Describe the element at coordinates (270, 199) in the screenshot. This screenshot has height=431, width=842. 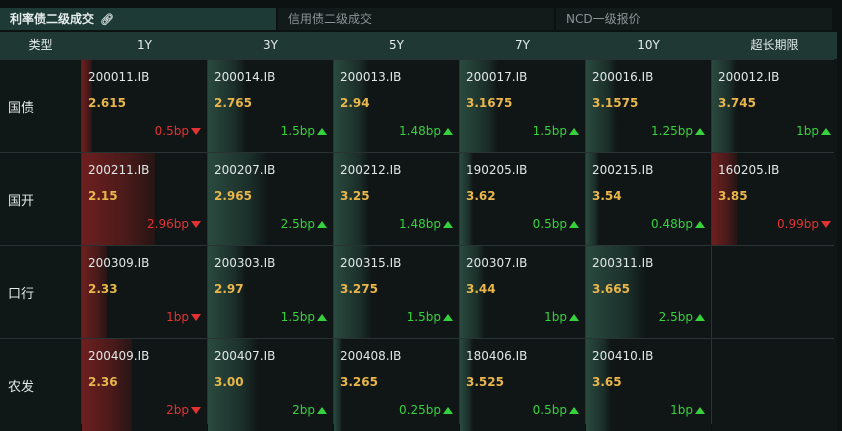
I see `bond-cell: 200207.IB 2.965 2.5bp` at that location.